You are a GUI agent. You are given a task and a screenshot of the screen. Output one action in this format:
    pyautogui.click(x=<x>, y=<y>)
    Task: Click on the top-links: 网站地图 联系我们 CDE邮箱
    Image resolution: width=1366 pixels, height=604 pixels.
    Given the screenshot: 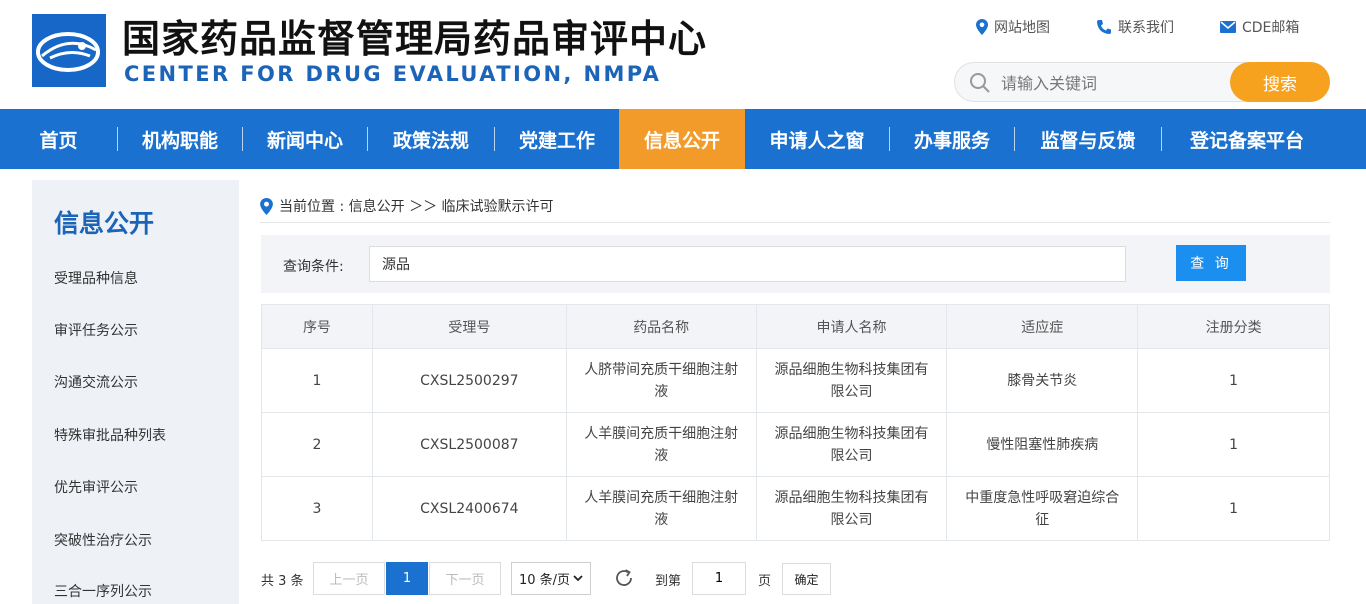 What is the action you would take?
    pyautogui.click(x=1137, y=27)
    